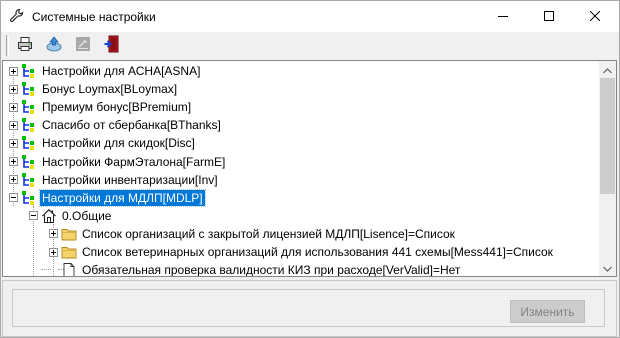 Image resolution: width=620 pixels, height=338 pixels. Describe the element at coordinates (94, 17) in the screenshot. I see `window-title: Системные настройки` at that location.